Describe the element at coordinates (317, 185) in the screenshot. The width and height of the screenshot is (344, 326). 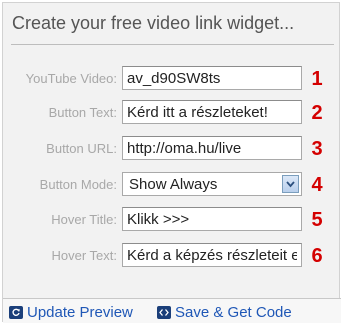
I see `step-number-4: 4` at that location.